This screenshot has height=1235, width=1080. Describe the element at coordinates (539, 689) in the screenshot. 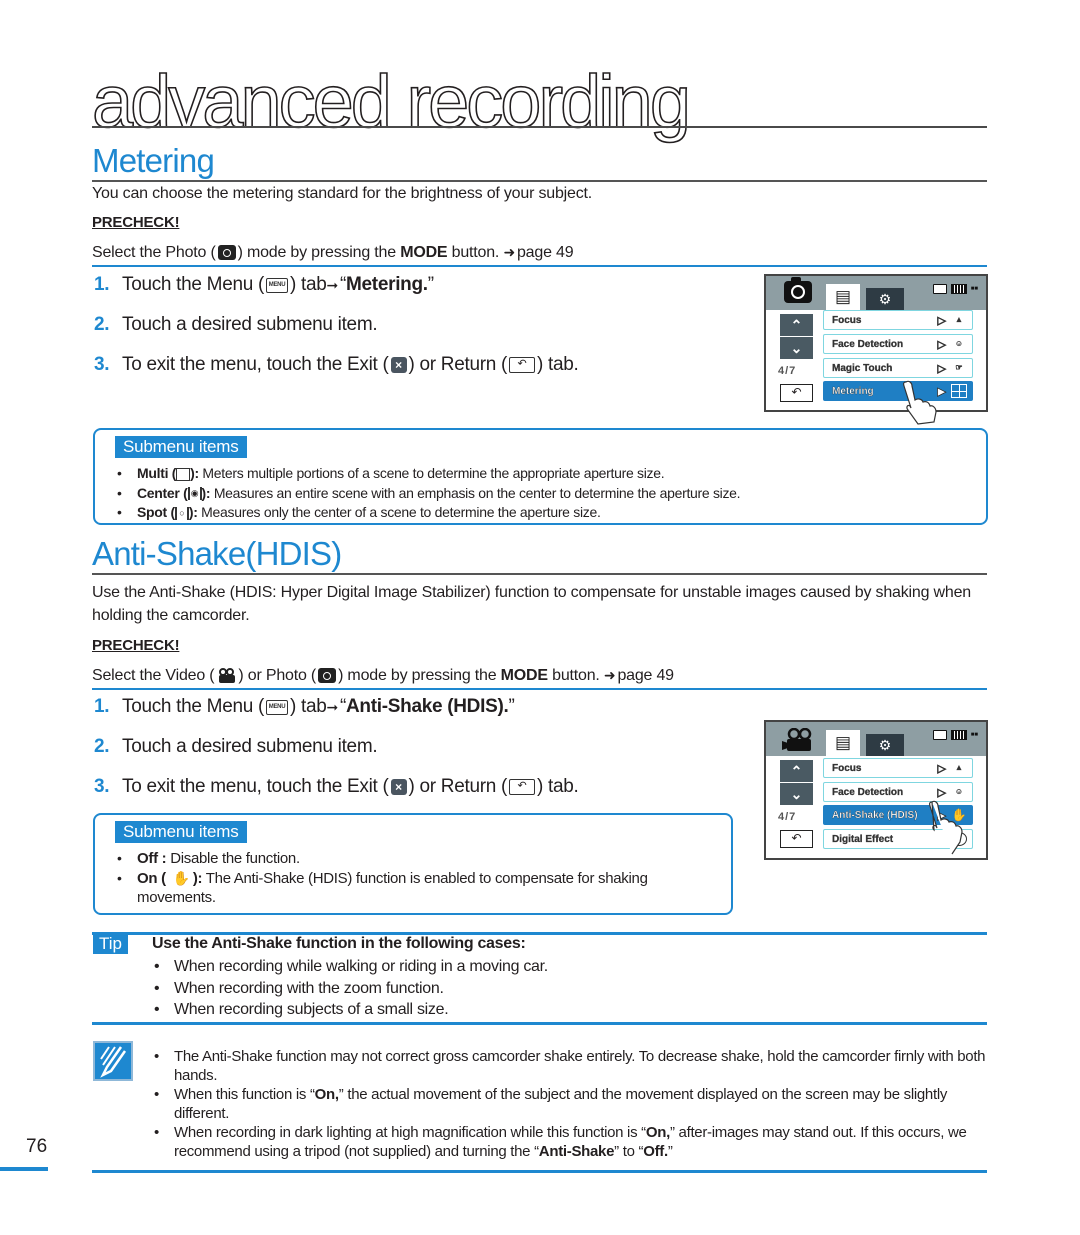

I see `antishake-precheck-rule` at that location.